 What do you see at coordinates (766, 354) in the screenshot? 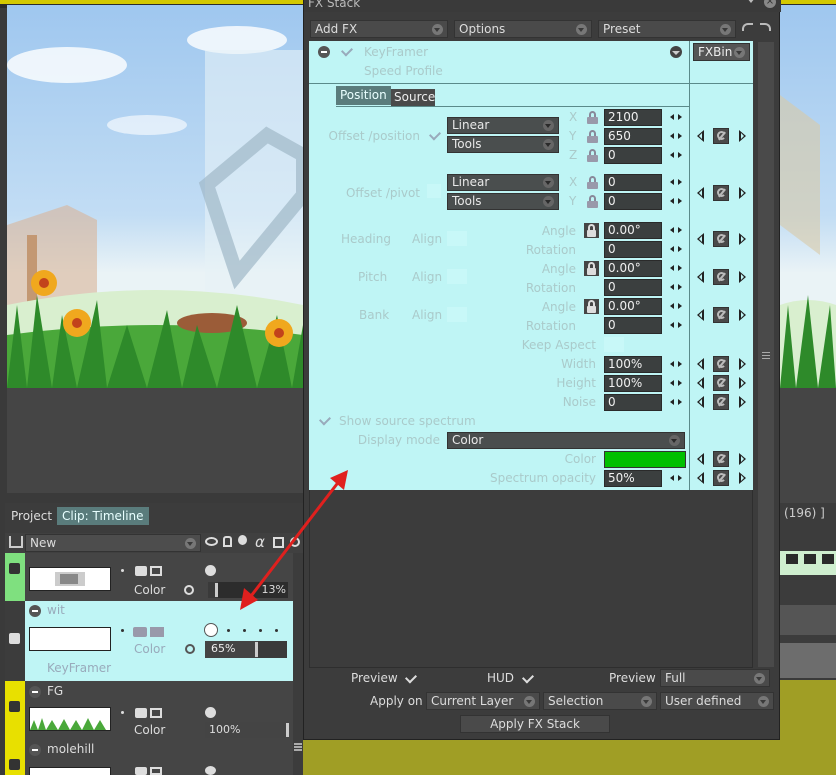
I see `fx-scrollbar` at bounding box center [766, 354].